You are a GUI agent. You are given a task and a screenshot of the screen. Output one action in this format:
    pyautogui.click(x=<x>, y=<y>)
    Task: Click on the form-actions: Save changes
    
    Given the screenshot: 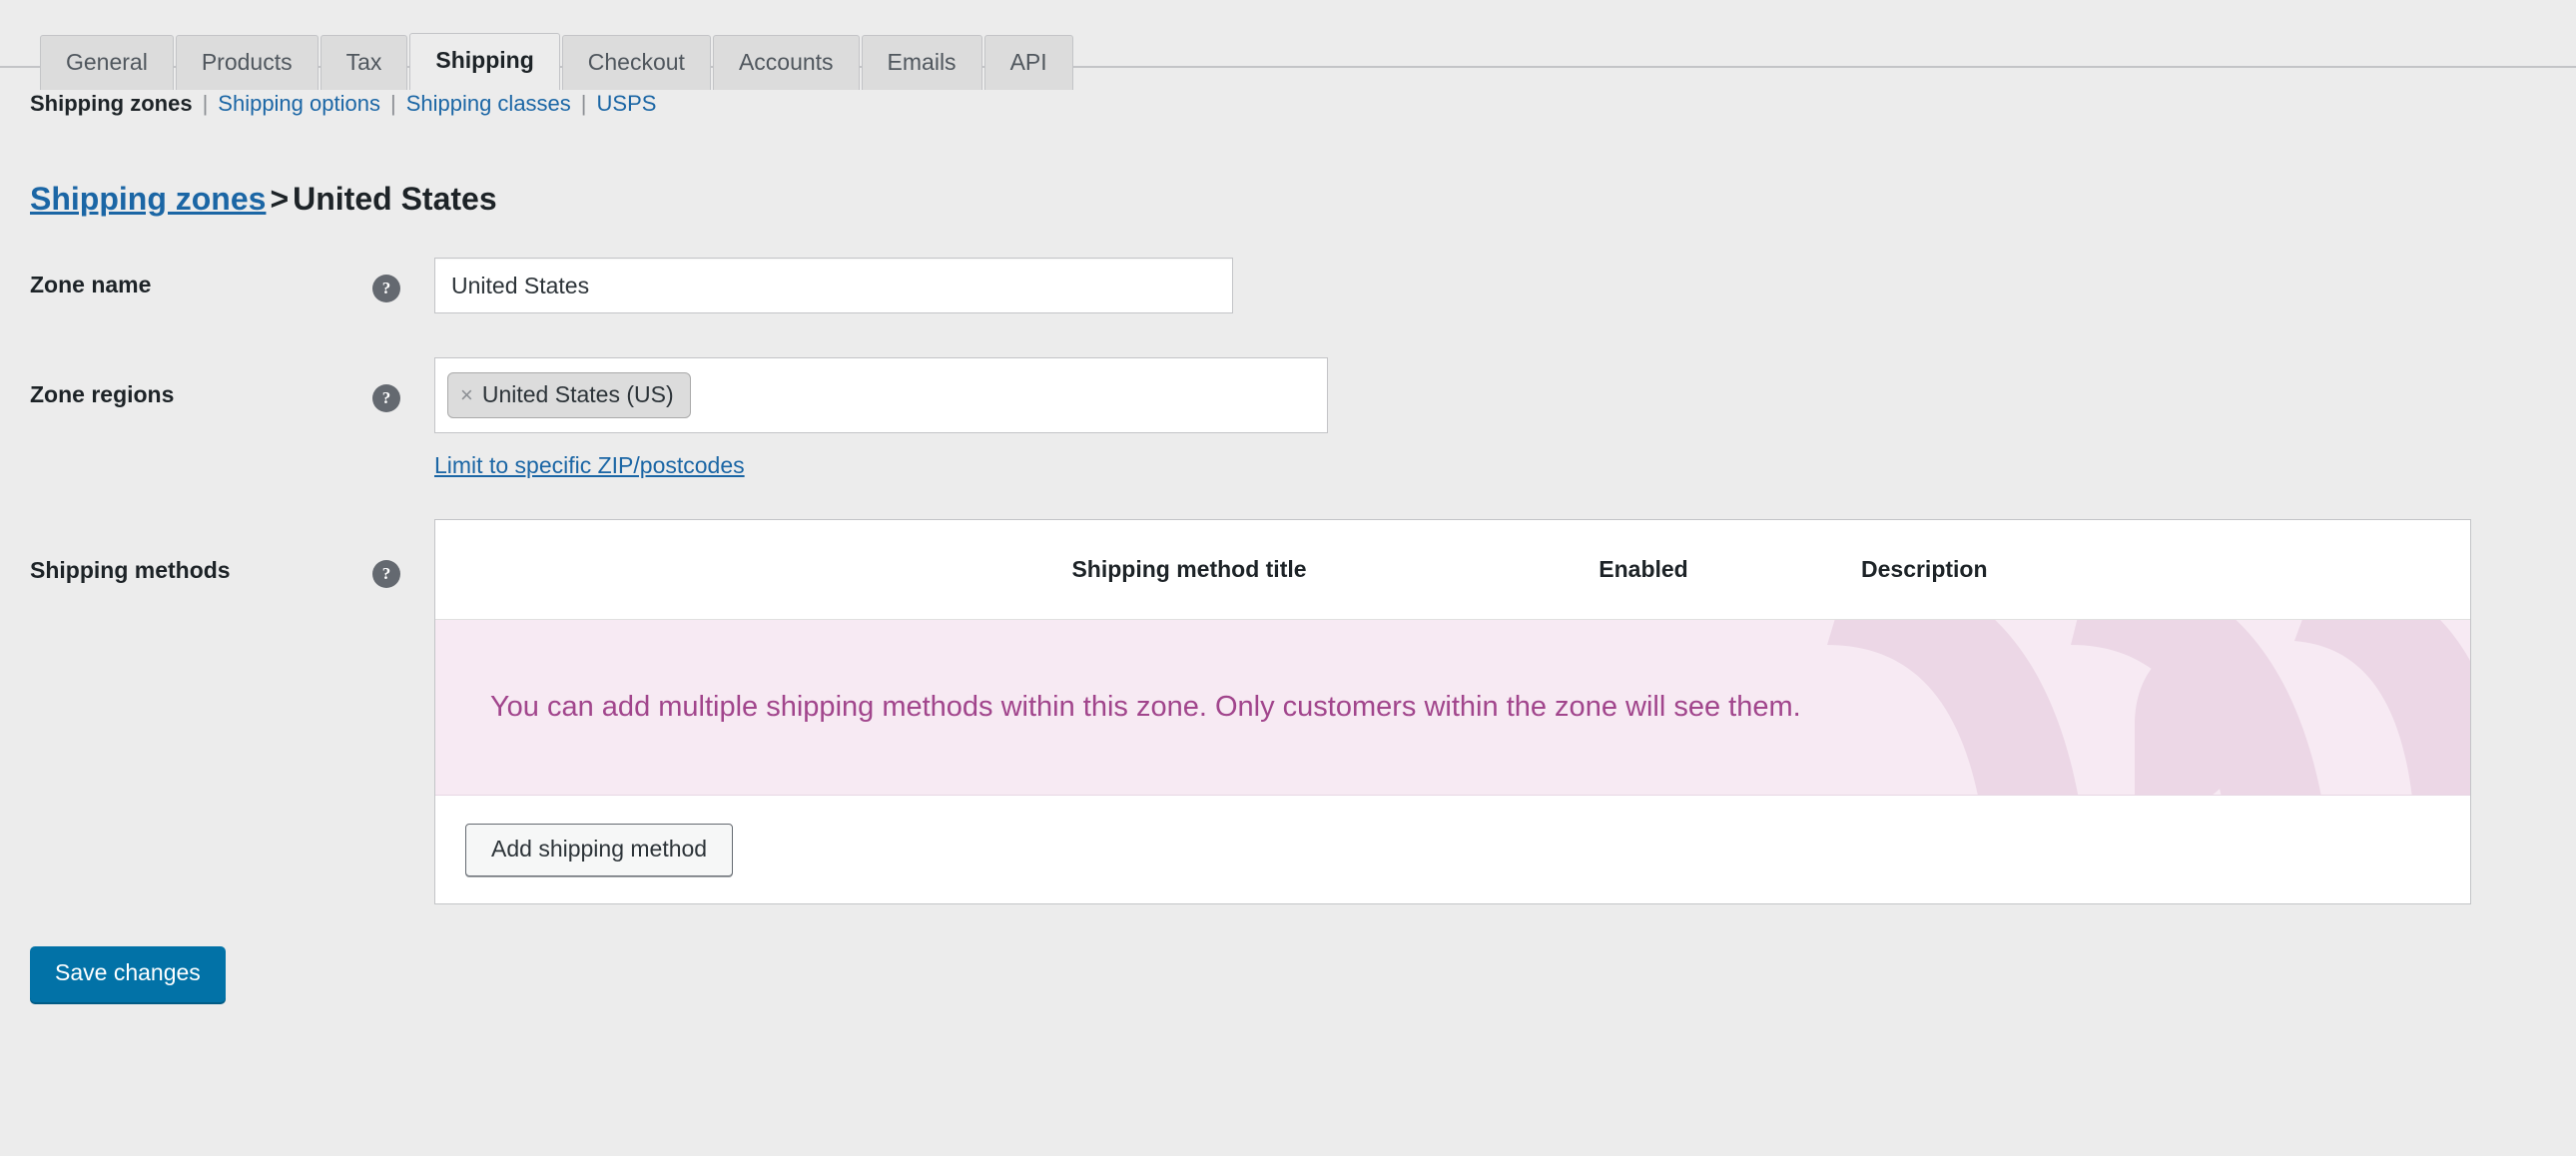 What is the action you would take?
    pyautogui.click(x=1288, y=953)
    